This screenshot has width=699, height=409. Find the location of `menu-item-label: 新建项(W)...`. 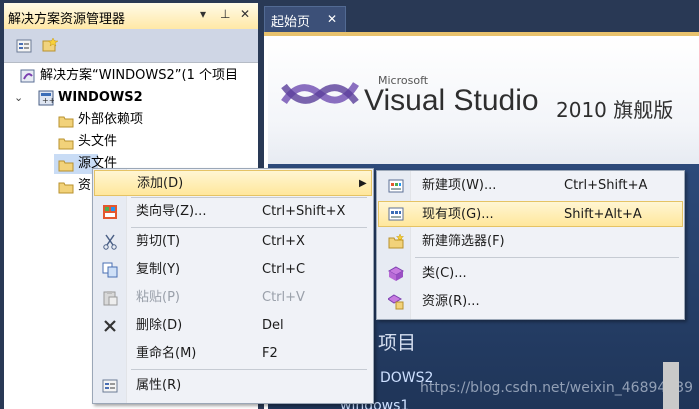

menu-item-label: 新建项(W)... is located at coordinates (459, 185).